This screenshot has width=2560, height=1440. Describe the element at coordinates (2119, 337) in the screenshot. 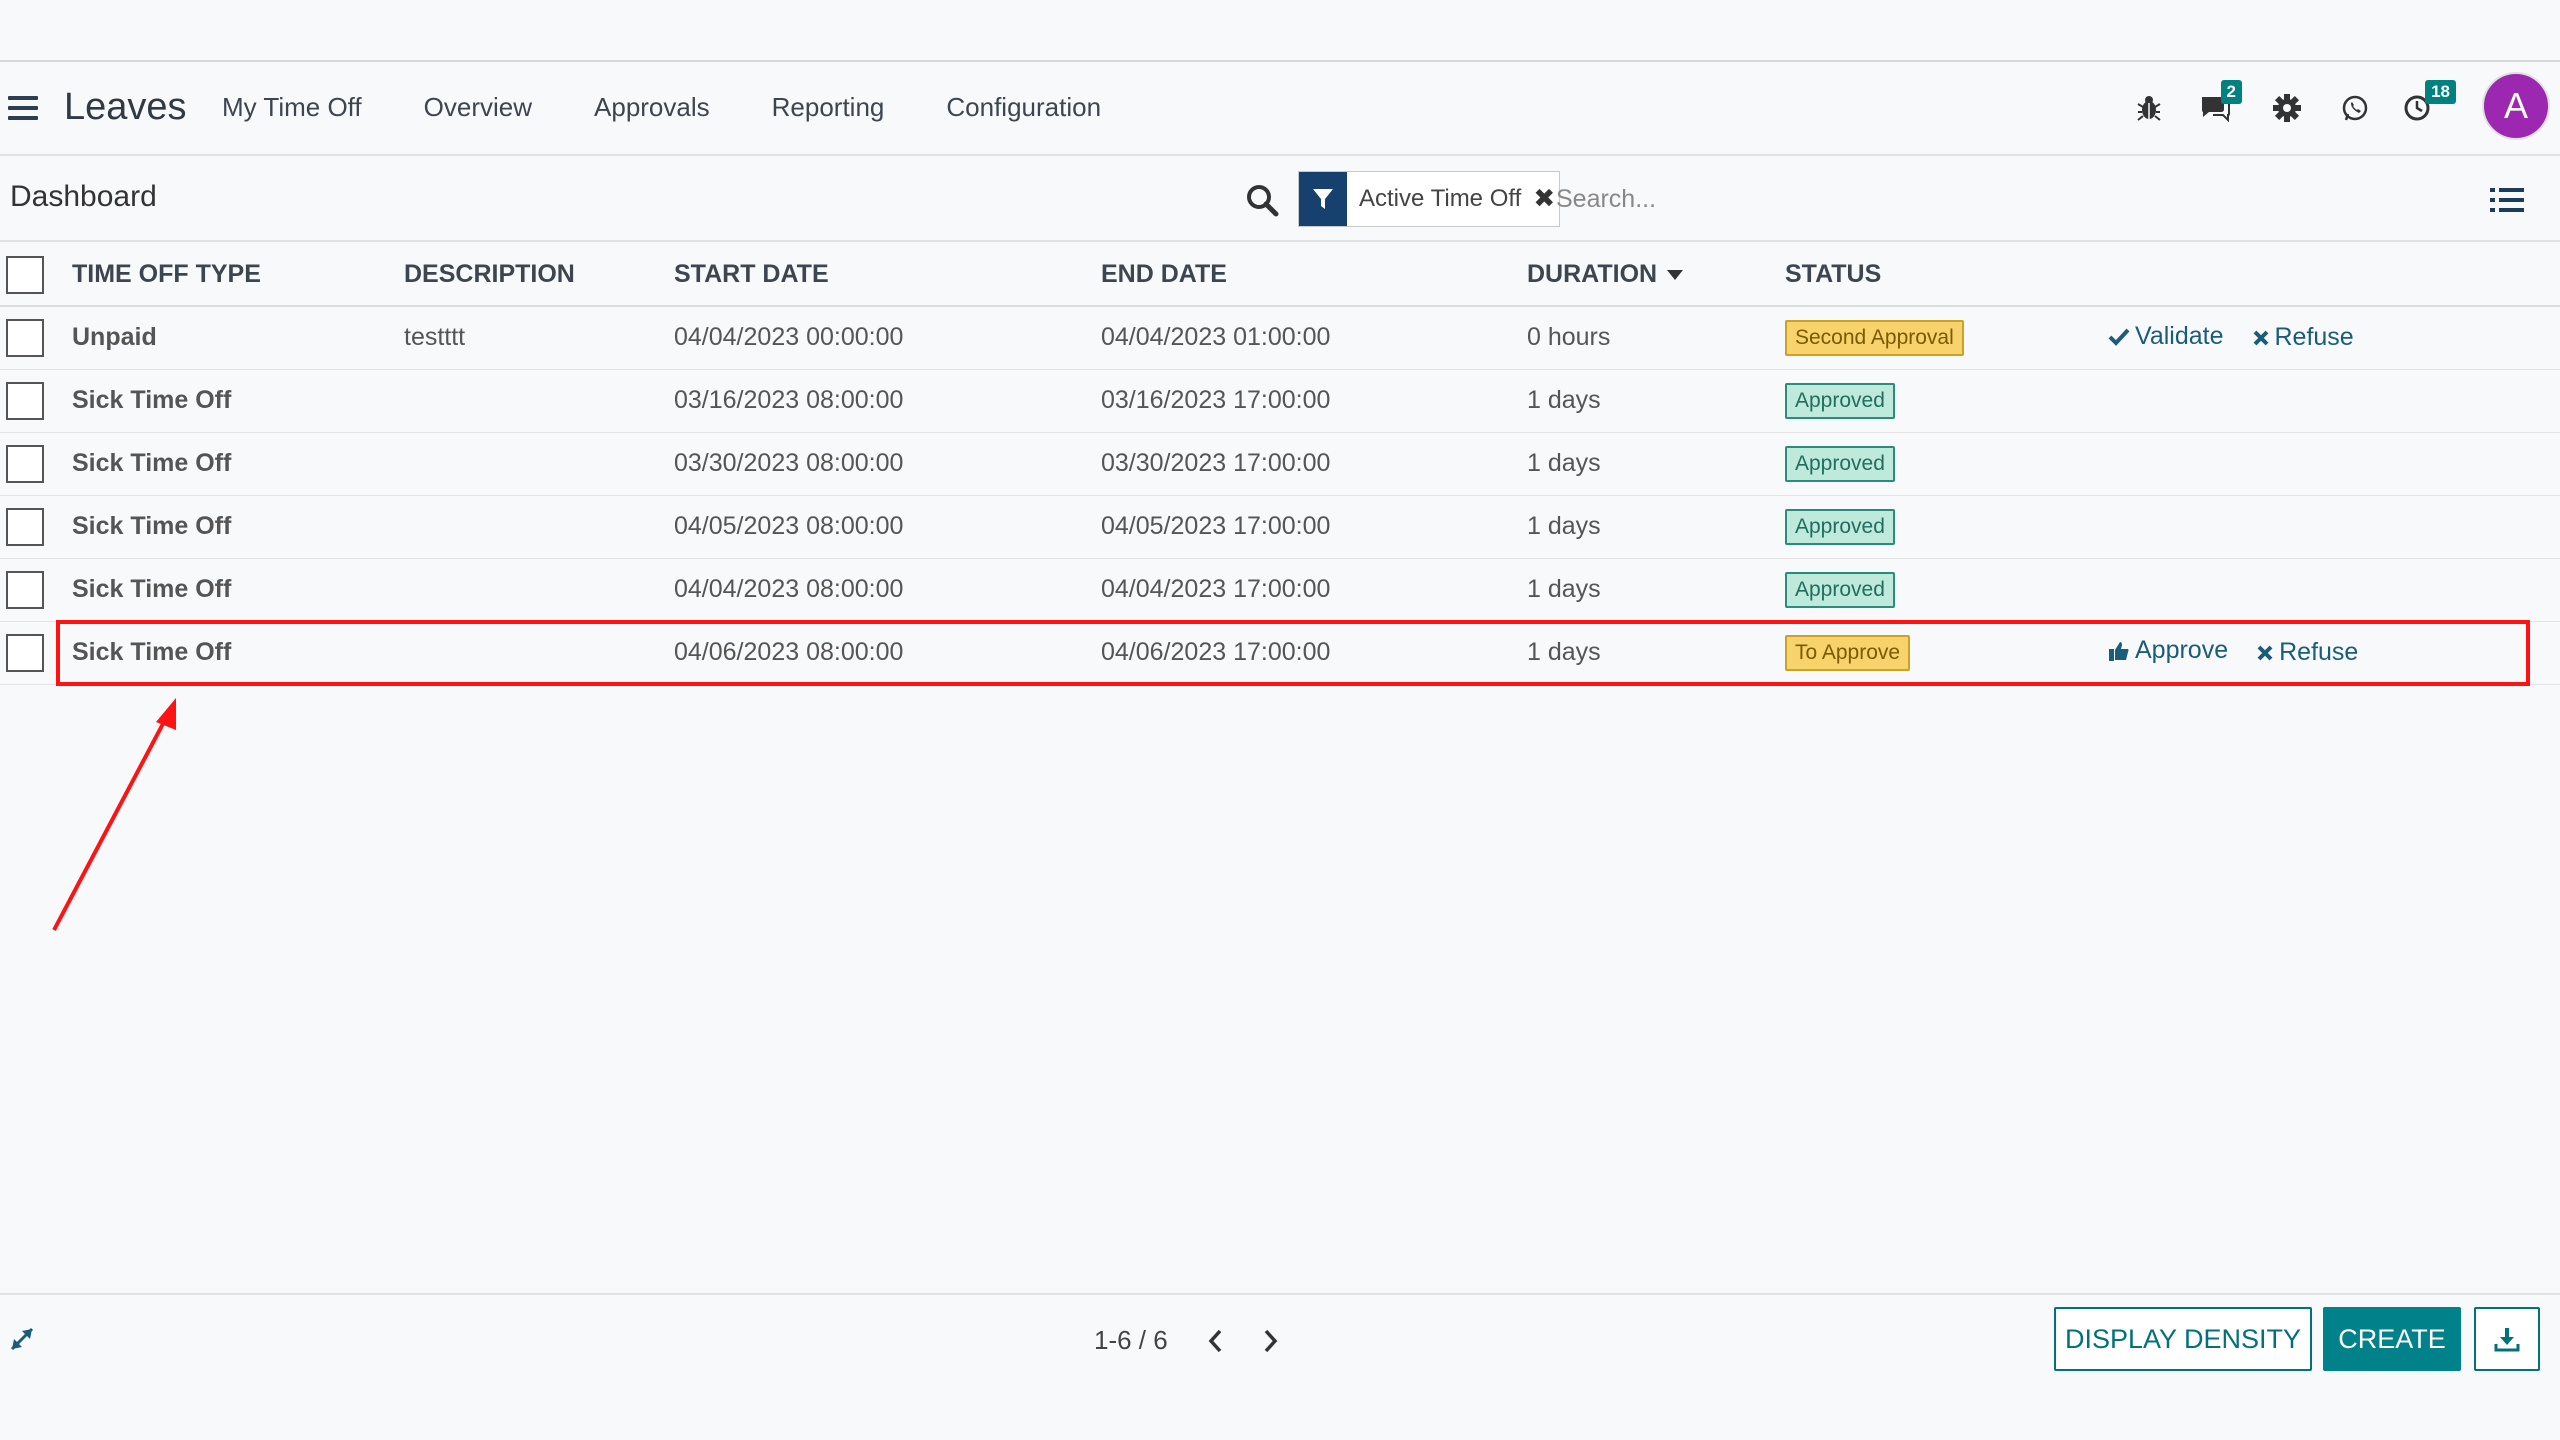

I see `check-icon` at that location.